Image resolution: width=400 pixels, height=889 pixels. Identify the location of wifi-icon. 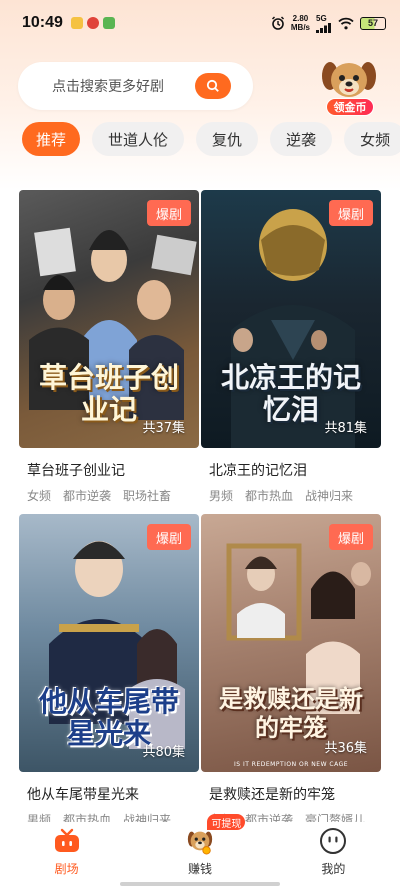
(346, 23).